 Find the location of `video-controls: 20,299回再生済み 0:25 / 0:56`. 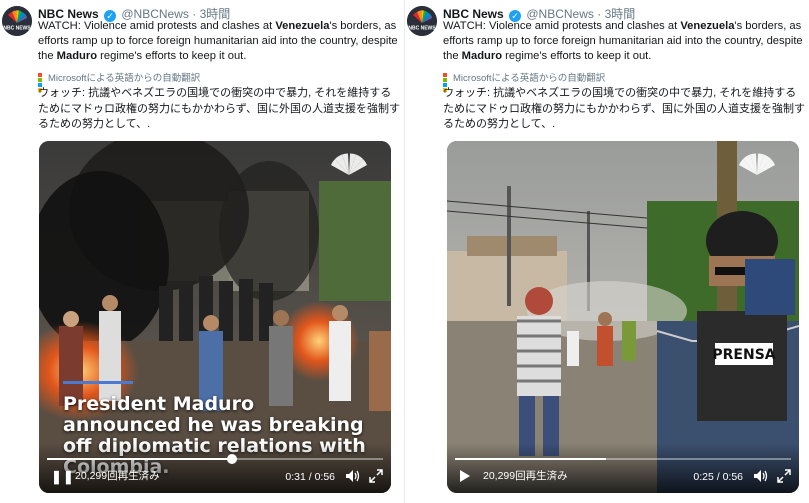

video-controls: 20,299回再生済み 0:25 / 0:56 is located at coordinates (623, 468).